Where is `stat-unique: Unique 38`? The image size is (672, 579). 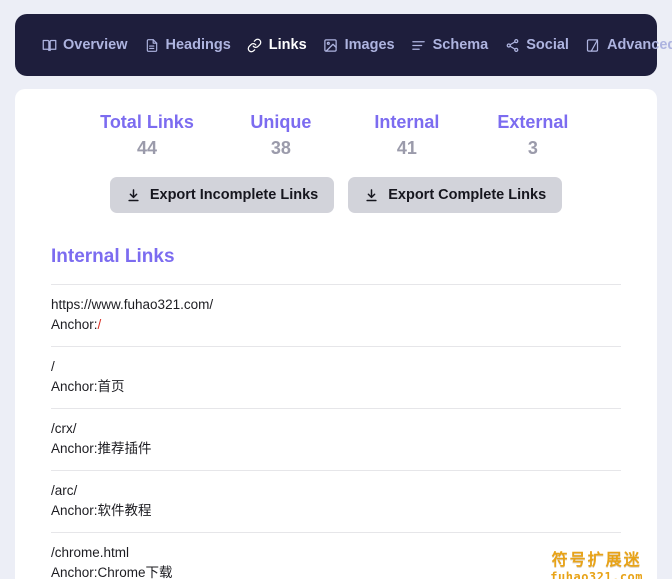
stat-unique: Unique 38 is located at coordinates (281, 135).